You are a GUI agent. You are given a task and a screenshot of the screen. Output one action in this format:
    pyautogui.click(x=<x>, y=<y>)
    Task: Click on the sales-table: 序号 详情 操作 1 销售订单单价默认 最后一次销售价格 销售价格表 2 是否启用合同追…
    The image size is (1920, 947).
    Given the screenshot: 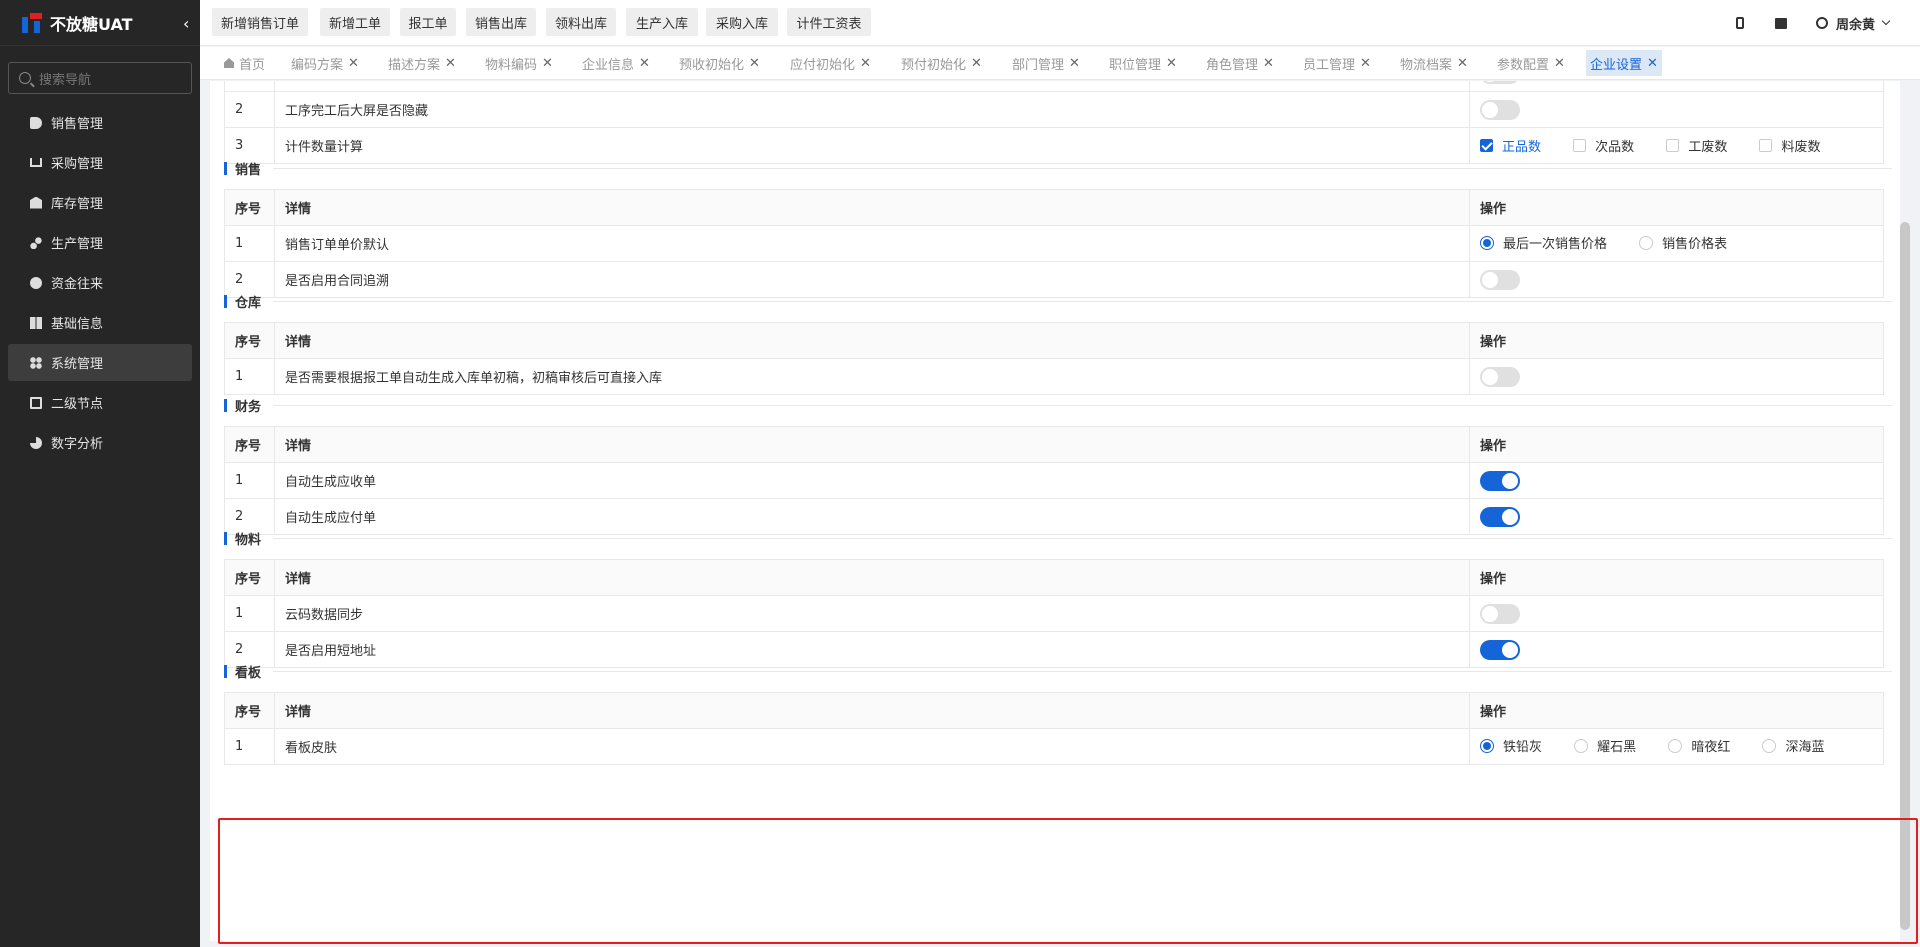 What is the action you would take?
    pyautogui.click(x=1054, y=243)
    